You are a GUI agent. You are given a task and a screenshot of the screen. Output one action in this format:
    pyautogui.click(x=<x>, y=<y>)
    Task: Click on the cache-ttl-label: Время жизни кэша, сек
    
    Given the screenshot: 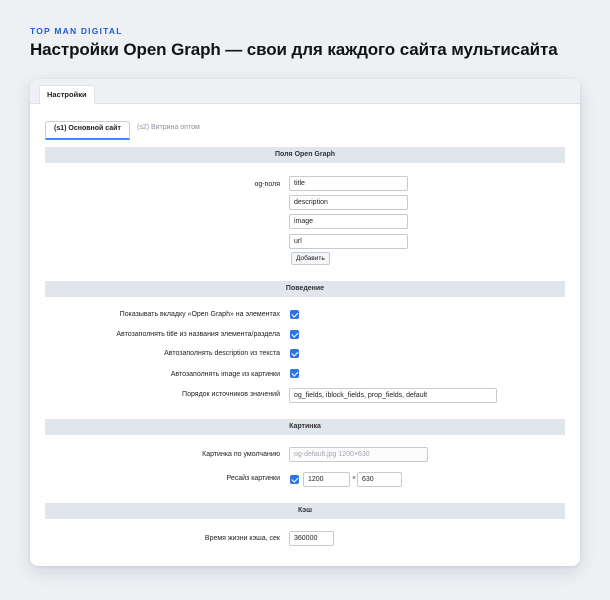 What is the action you would take?
    pyautogui.click(x=242, y=538)
    